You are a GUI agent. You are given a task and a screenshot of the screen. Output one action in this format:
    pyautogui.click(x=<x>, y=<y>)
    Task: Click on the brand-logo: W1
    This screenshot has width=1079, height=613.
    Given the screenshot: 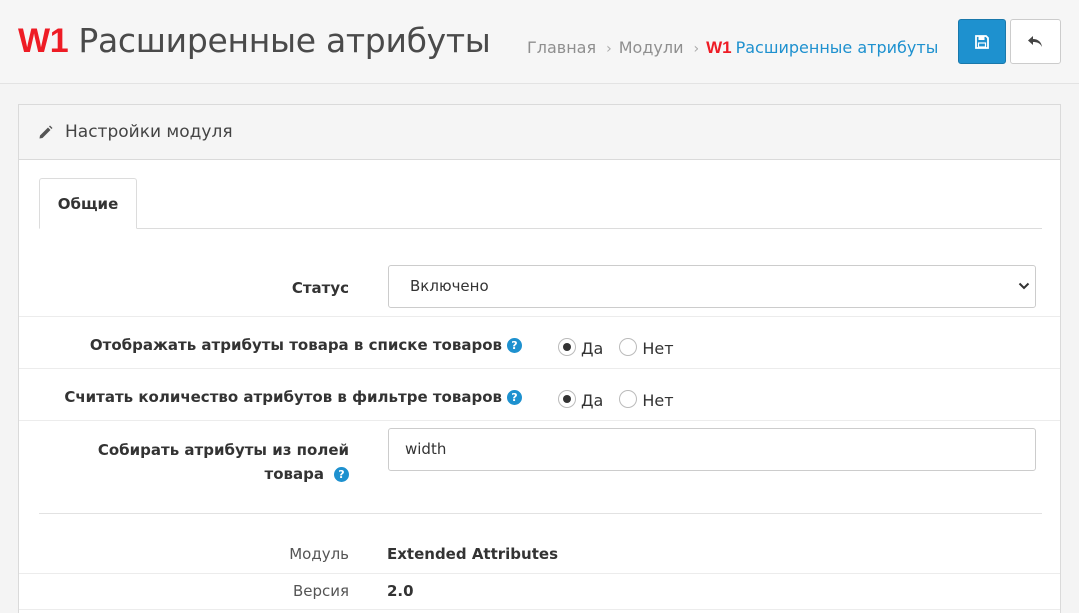 What is the action you would take?
    pyautogui.click(x=43, y=41)
    